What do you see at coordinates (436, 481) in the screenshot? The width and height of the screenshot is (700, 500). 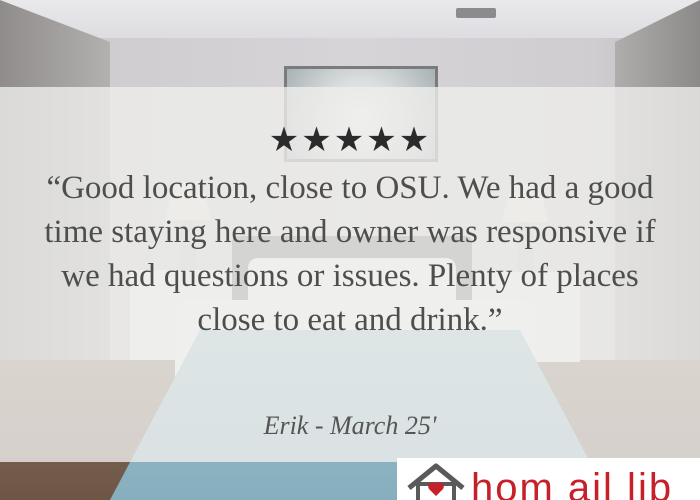 I see `house-heart-icon` at bounding box center [436, 481].